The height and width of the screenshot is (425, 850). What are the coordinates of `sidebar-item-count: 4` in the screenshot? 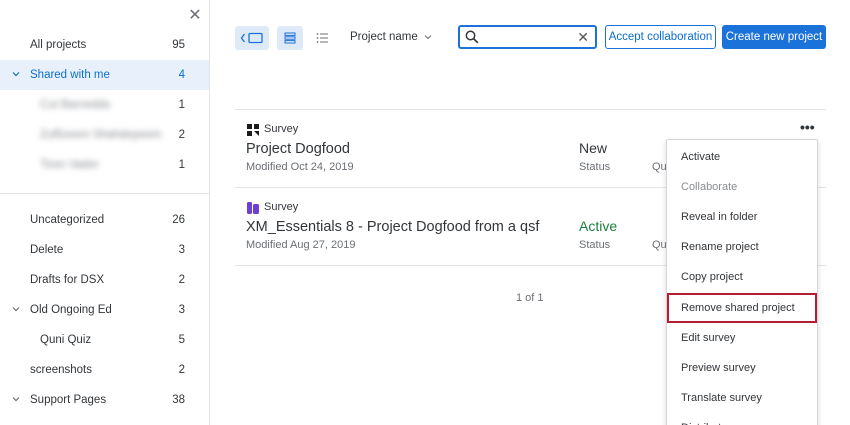 It's located at (181, 75).